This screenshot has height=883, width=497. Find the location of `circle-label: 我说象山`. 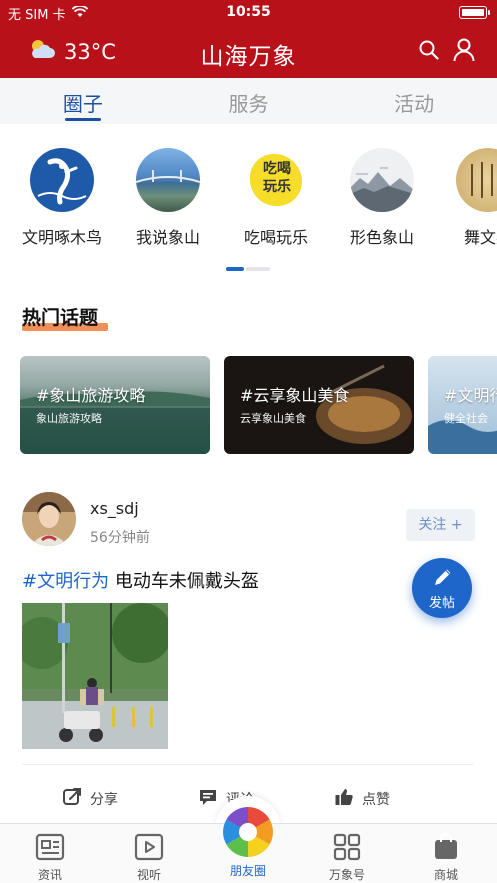

circle-label: 我说象山 is located at coordinates (167, 237).